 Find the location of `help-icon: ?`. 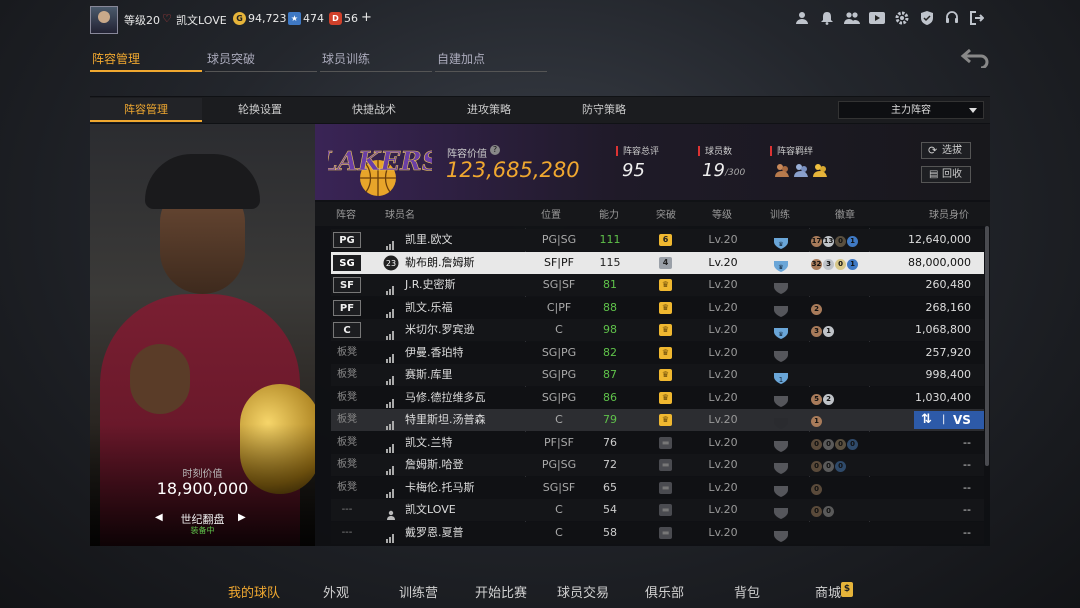

help-icon: ? is located at coordinates (495, 150).